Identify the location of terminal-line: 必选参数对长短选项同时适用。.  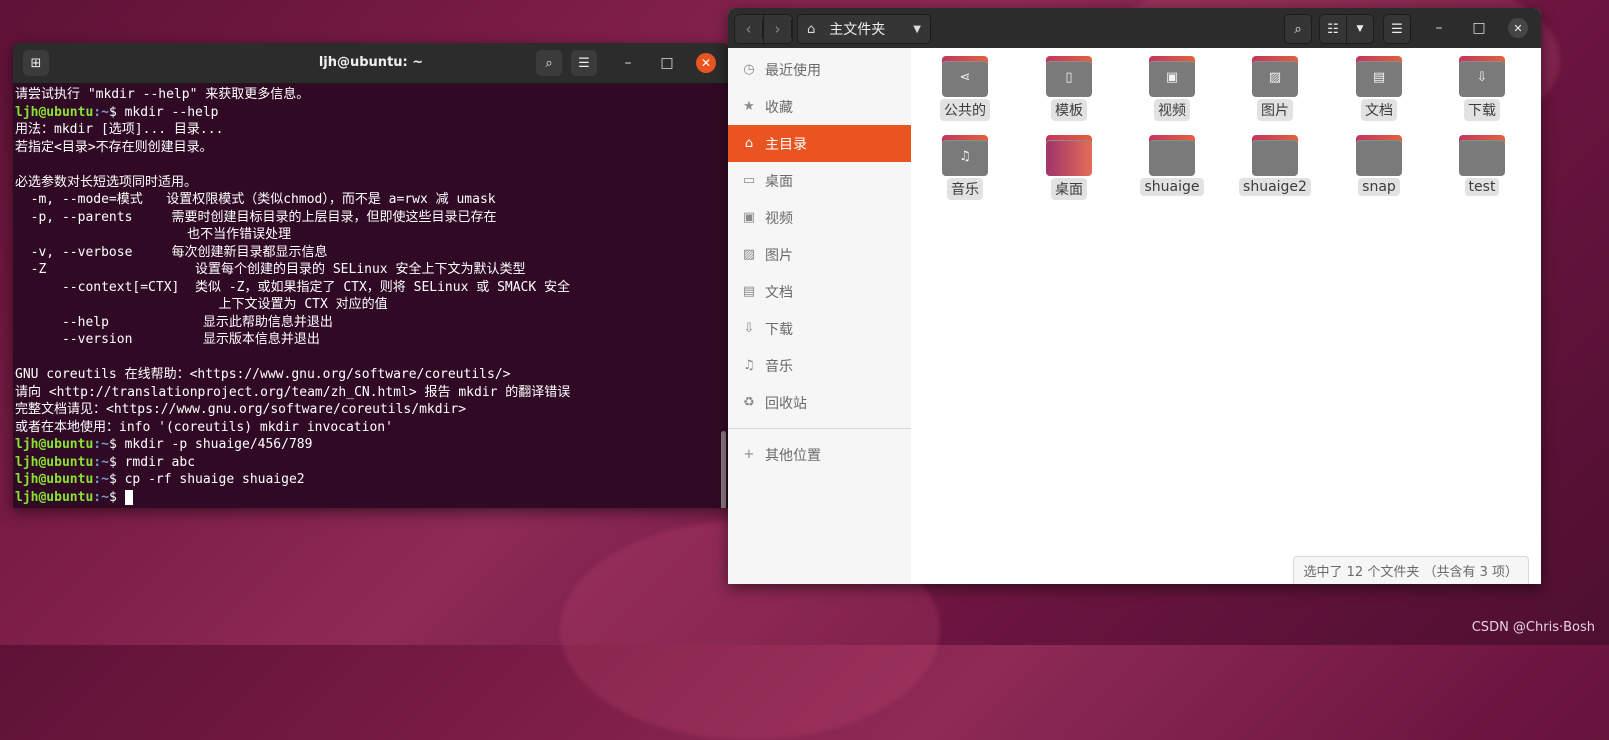
(106, 182).